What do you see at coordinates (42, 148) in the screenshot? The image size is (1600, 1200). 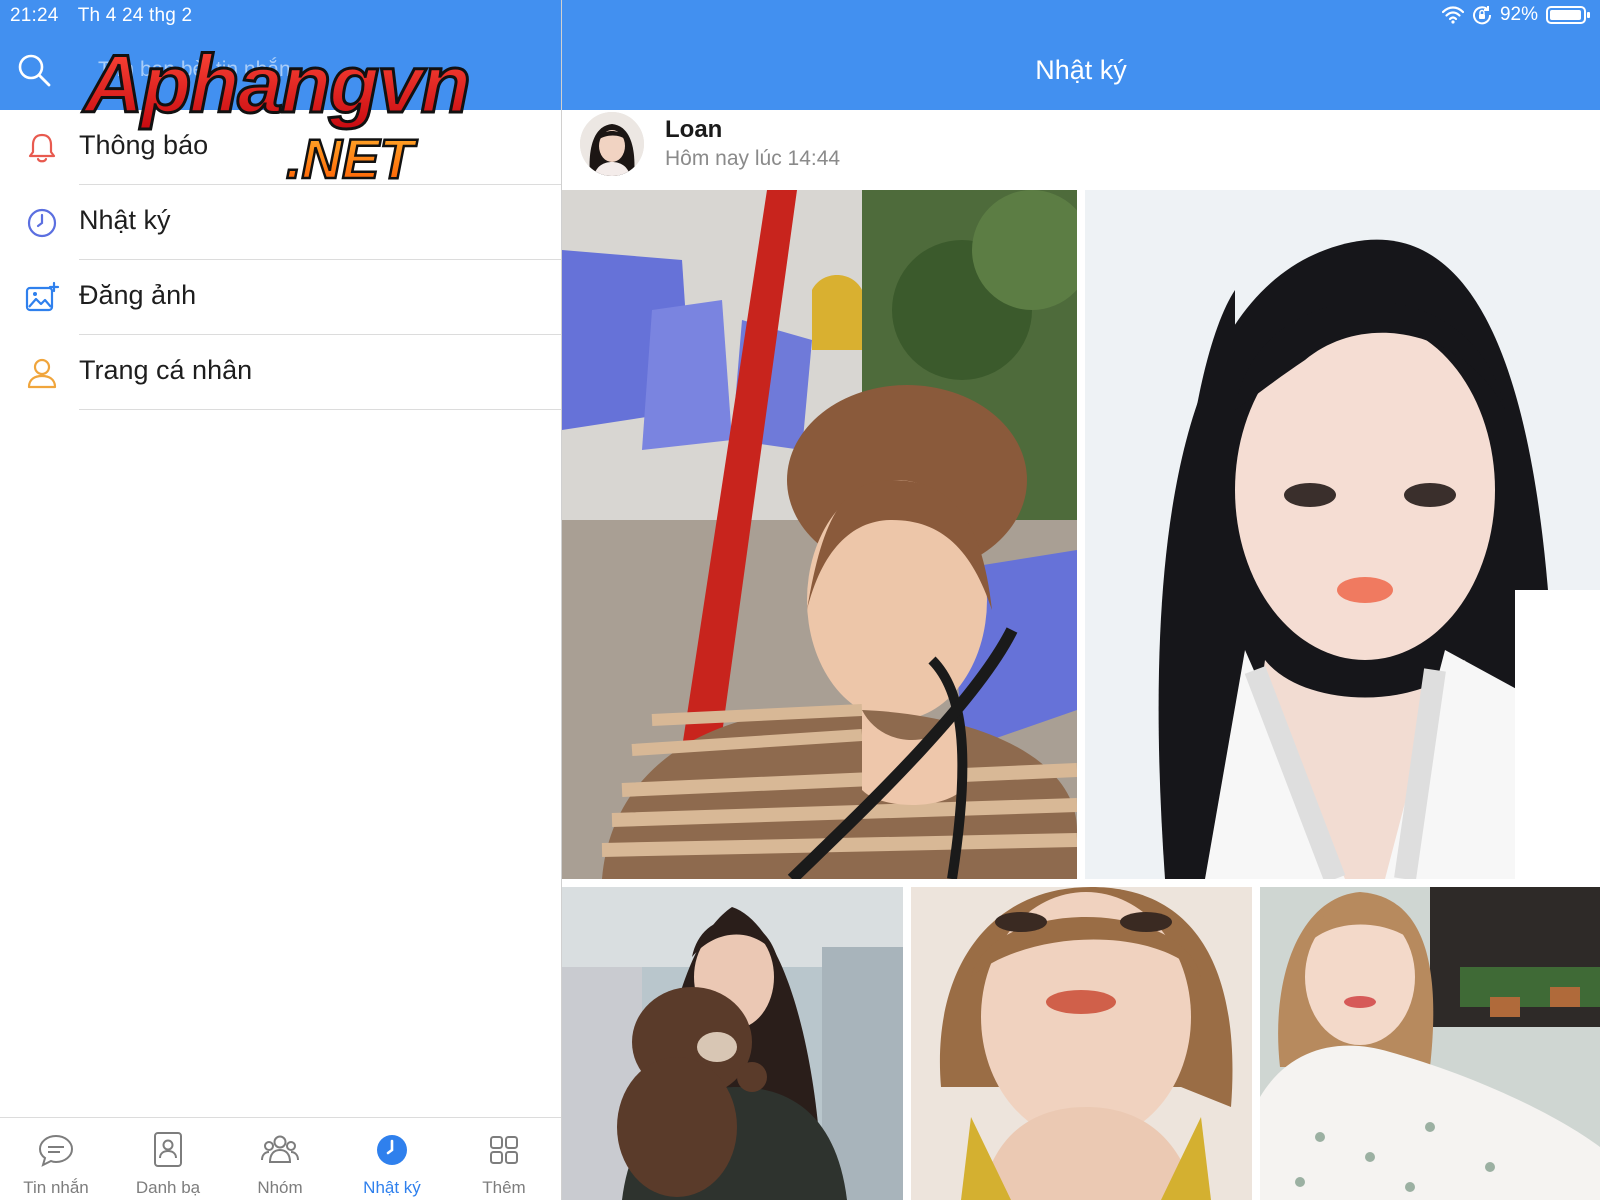 I see `bell-icon` at bounding box center [42, 148].